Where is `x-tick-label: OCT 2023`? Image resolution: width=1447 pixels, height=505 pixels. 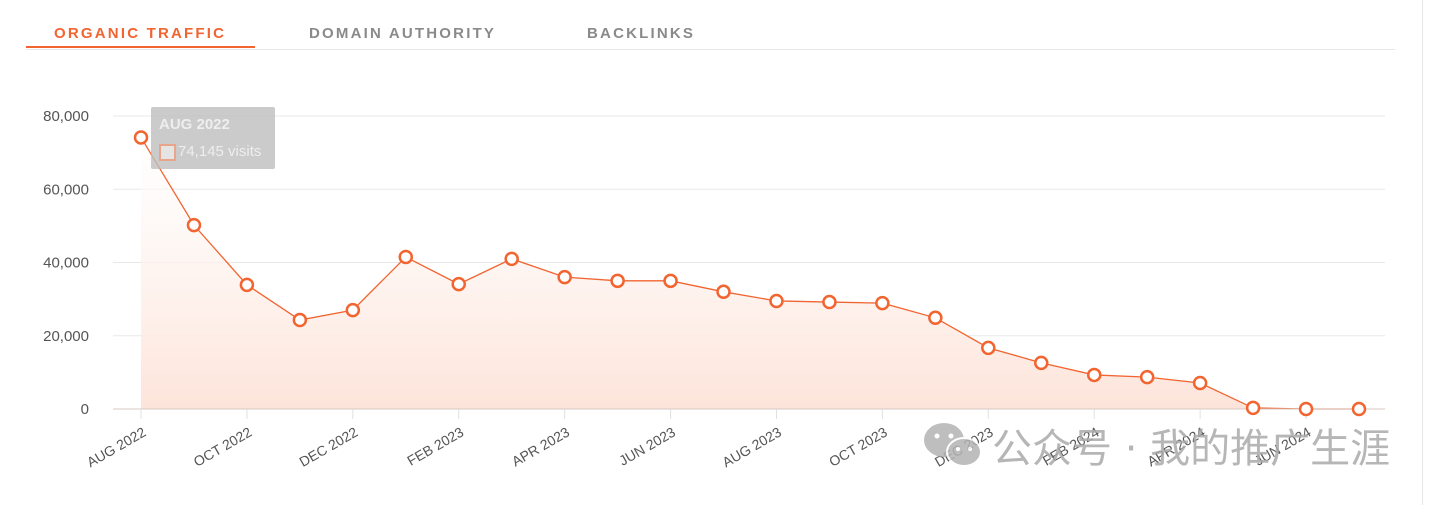 x-tick-label: OCT 2023 is located at coordinates (858, 447).